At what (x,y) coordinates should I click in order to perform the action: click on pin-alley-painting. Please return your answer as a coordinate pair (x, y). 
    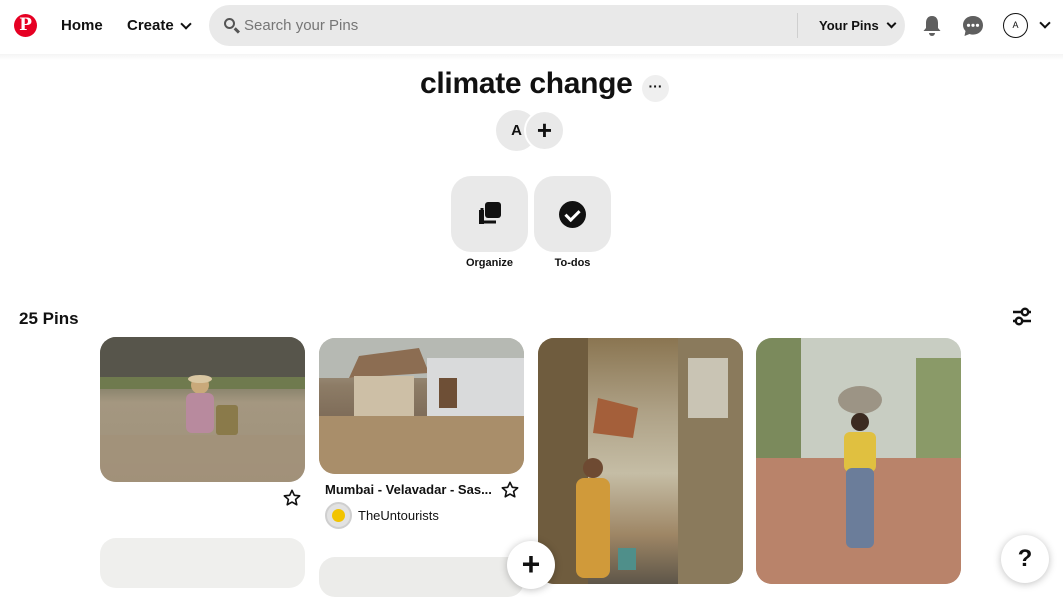
    Looking at the image, I should click on (640, 461).